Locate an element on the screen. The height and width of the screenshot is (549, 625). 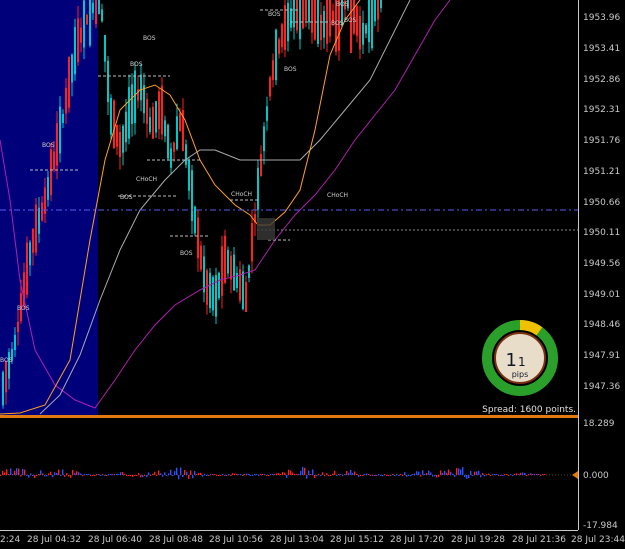
price-tick: 1950.66 is located at coordinates (601, 203).